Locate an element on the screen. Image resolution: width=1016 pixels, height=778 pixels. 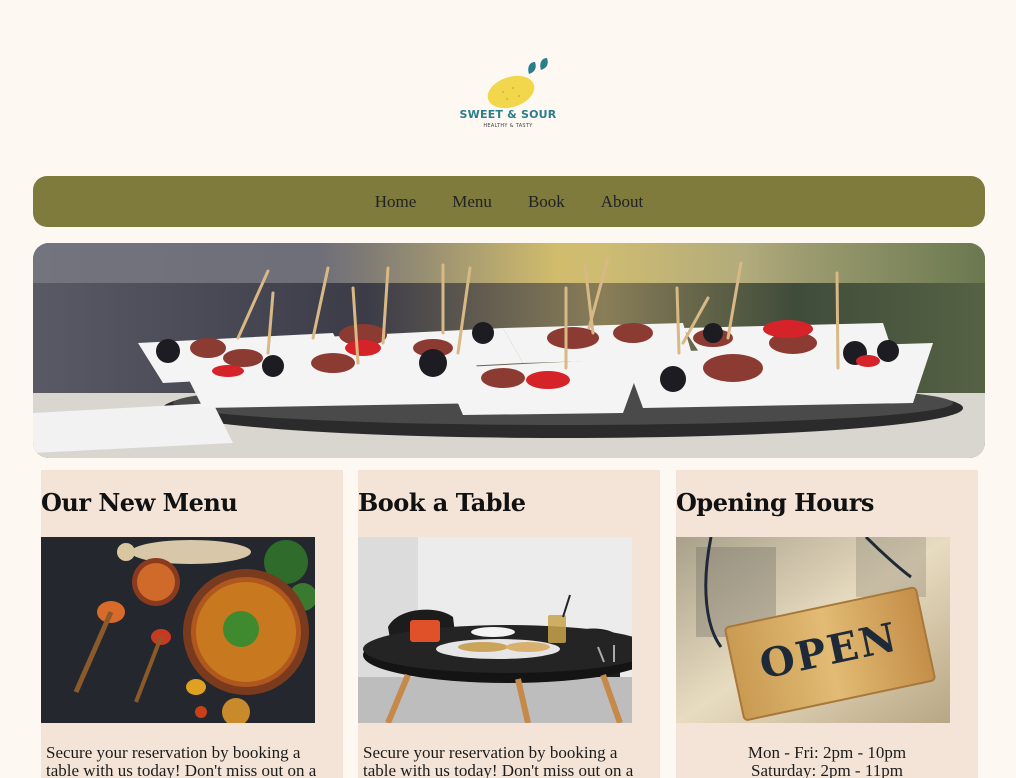
lemon-icon is located at coordinates (517, 83).